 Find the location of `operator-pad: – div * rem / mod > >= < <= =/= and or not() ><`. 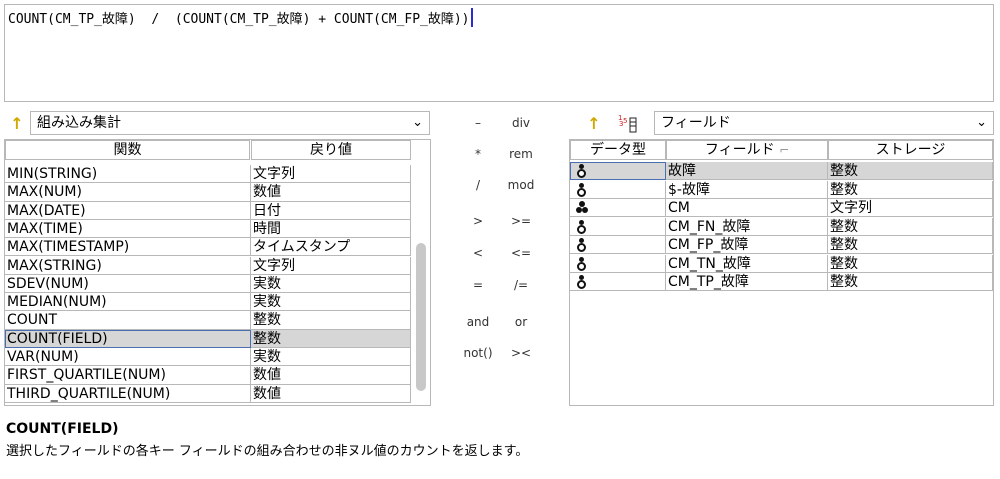

operator-pad: – div * rem / mod > >= < <= =/= and or not() >< is located at coordinates (508, 245).